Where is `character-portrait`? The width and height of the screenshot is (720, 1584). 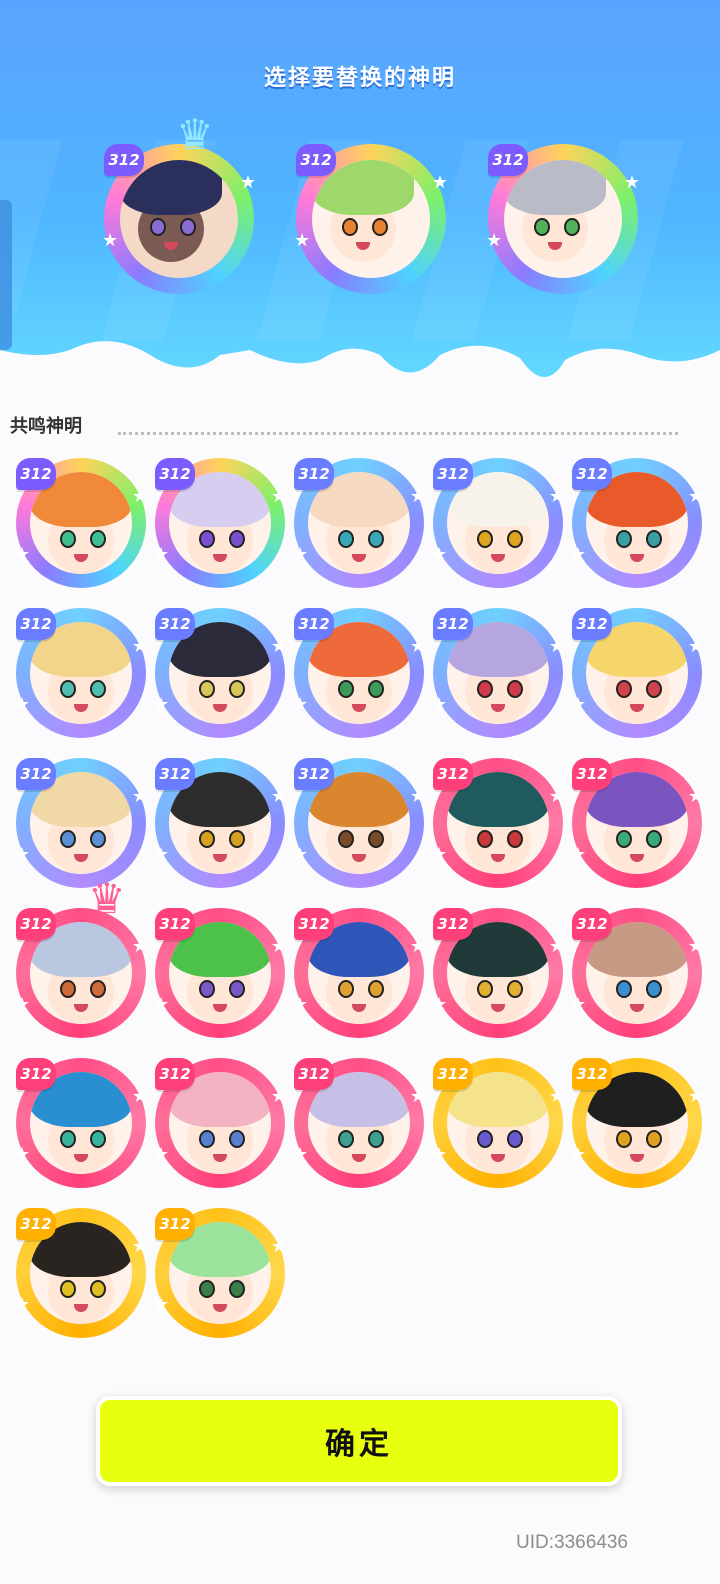 character-portrait is located at coordinates (563, 219).